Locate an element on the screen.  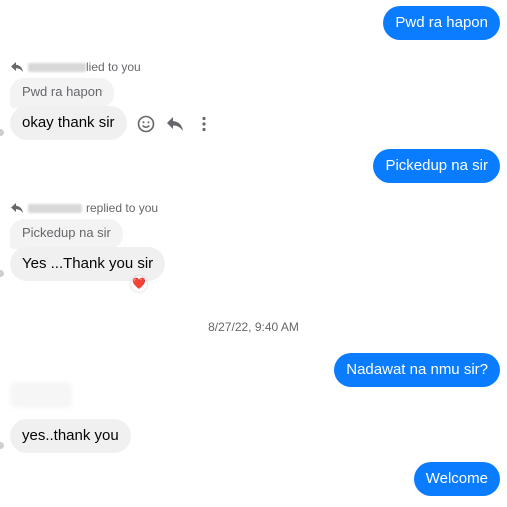
outgoing-message: Pickedup na sir is located at coordinates (436, 166).